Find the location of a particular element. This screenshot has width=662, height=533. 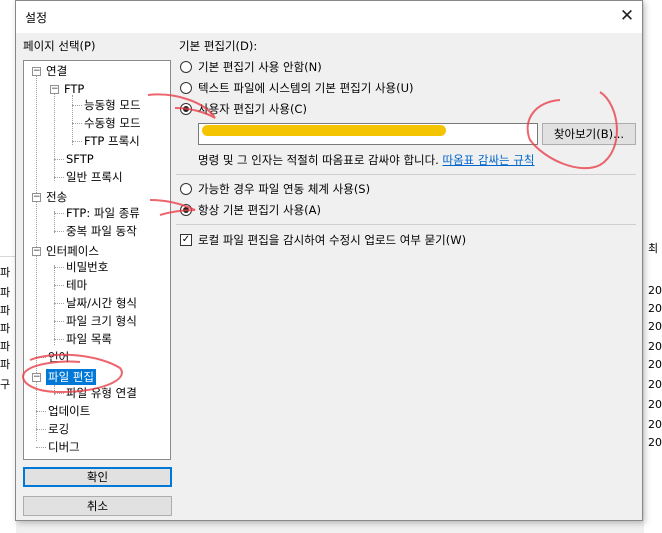

tree-item-passwords: 비밀번호 is located at coordinates (87, 267).